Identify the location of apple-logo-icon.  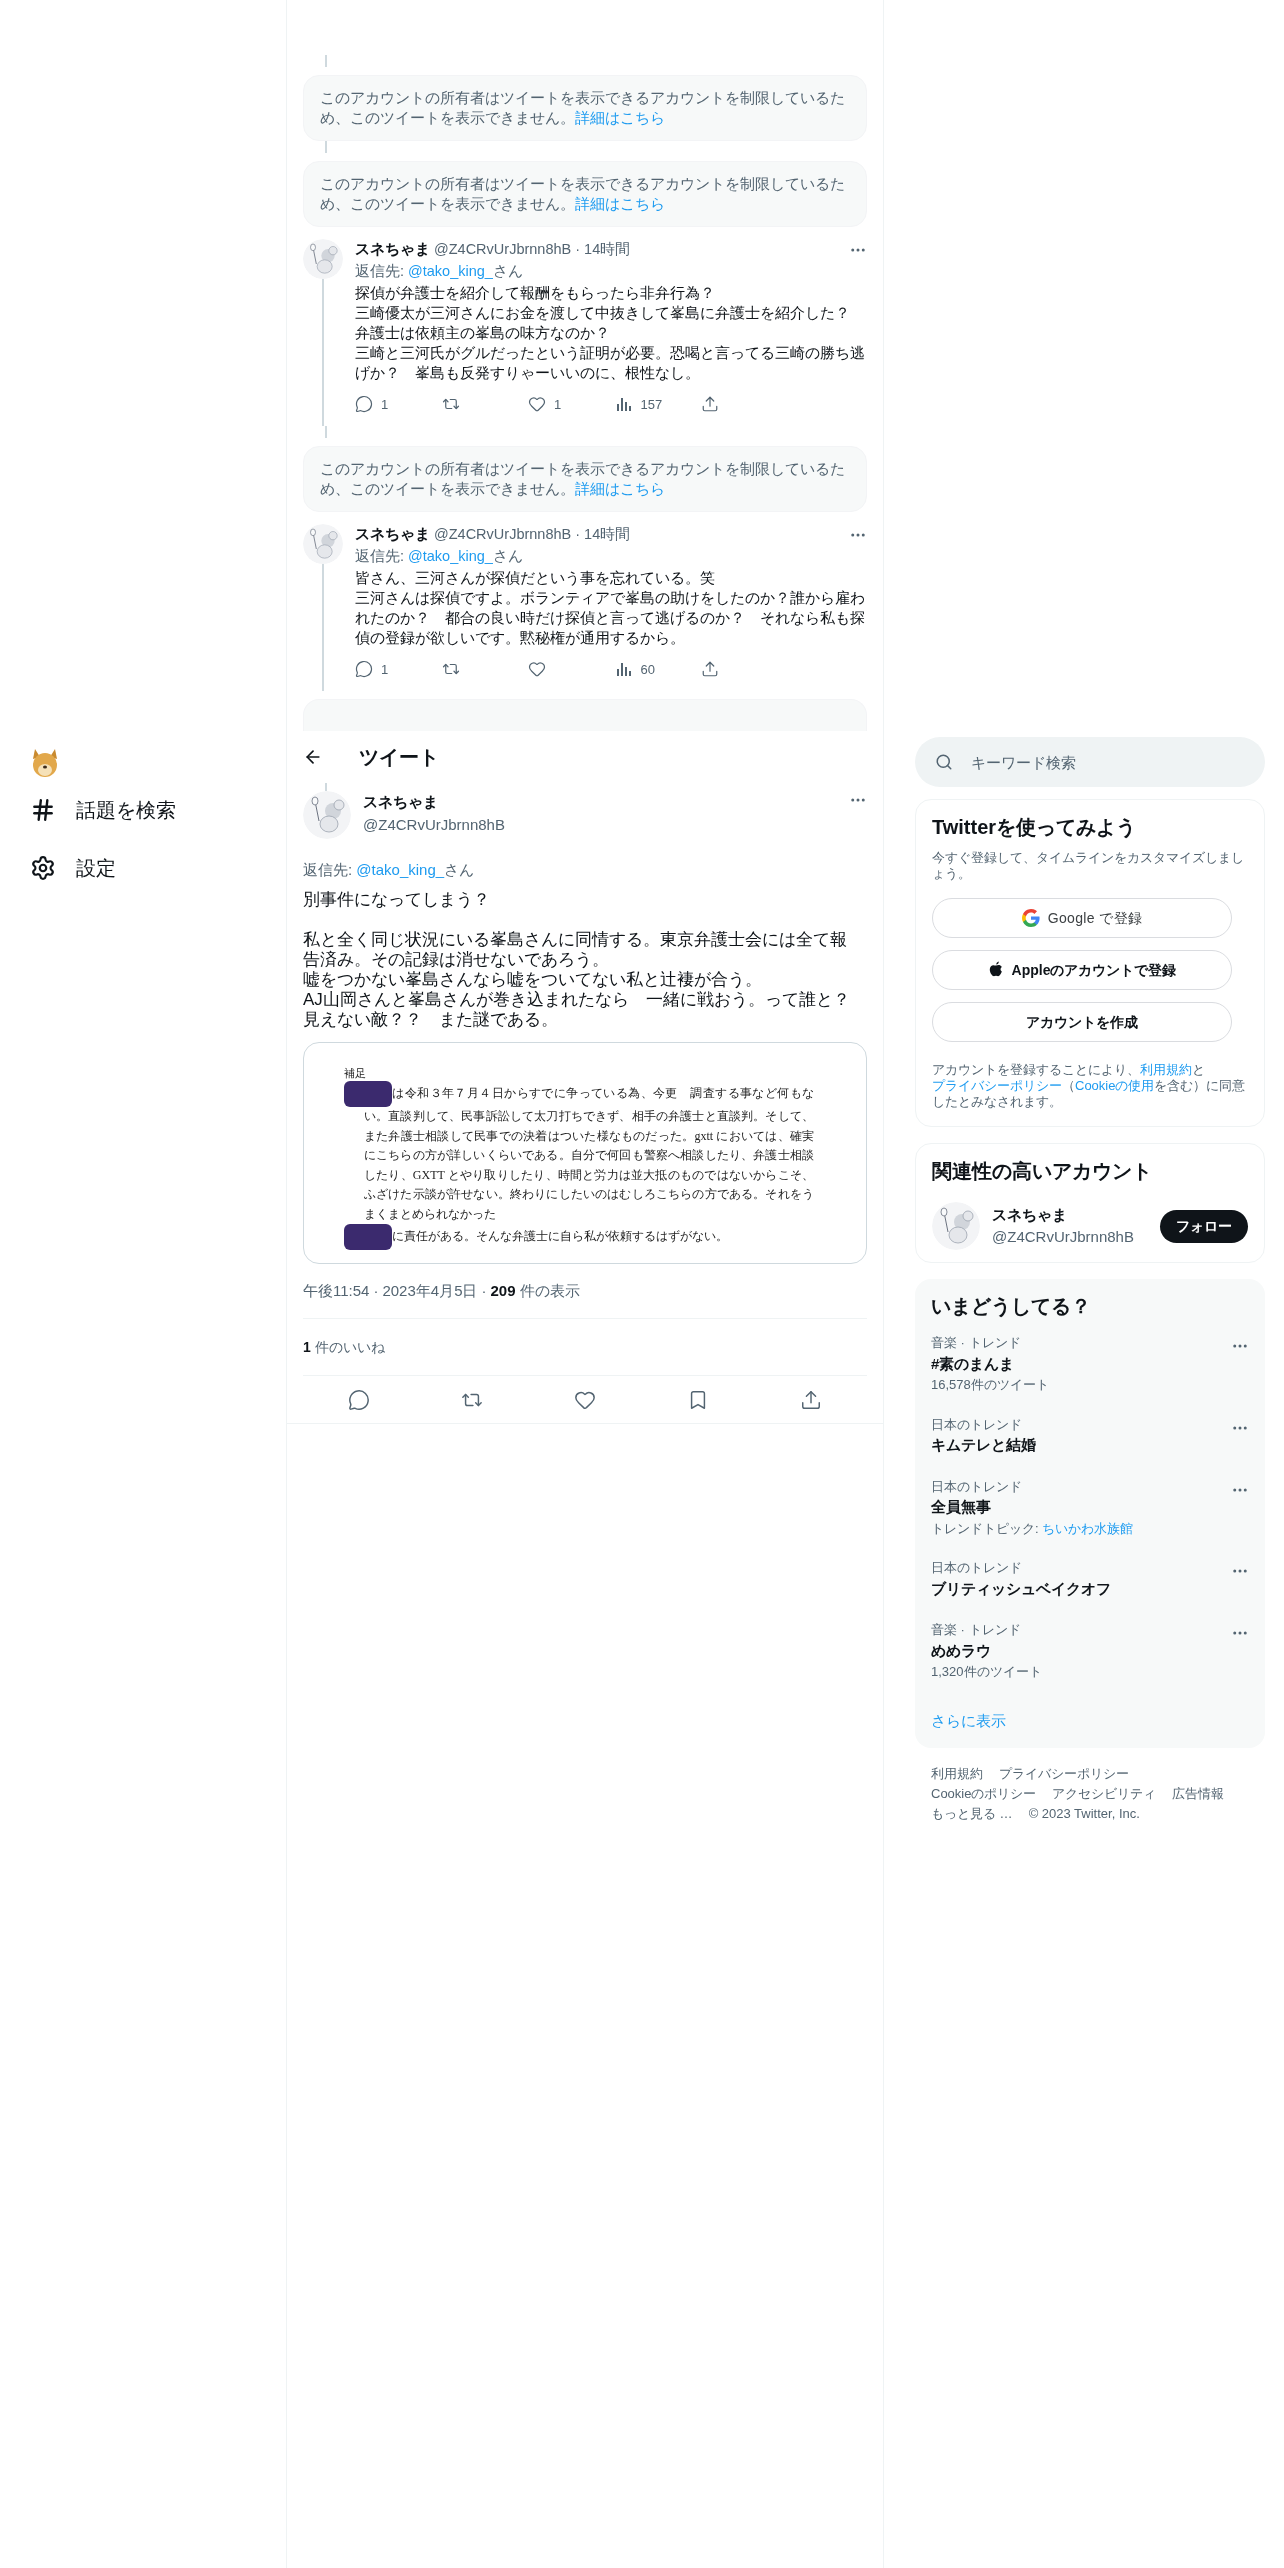
(995, 970).